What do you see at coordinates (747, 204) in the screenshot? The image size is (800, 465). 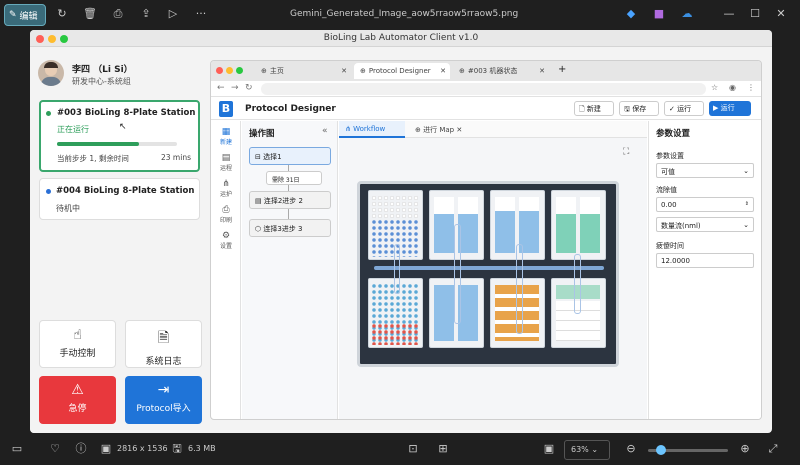 I see `stepper-icon: ⇕` at bounding box center [747, 204].